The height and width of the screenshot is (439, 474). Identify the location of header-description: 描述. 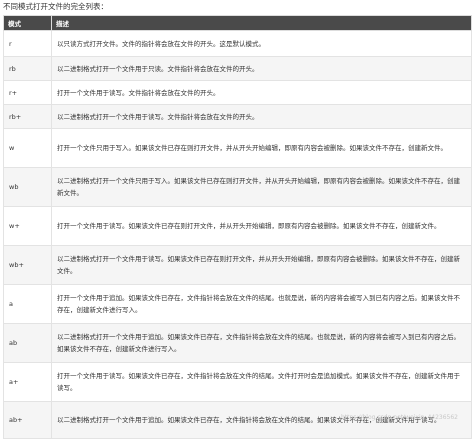
(261, 23).